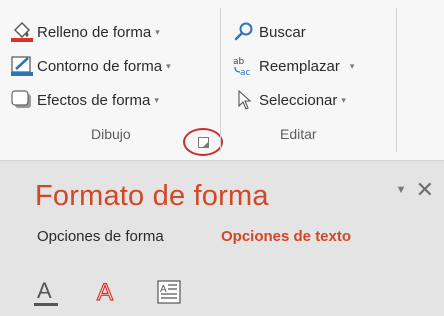 The height and width of the screenshot is (316, 444). I want to click on shape-effects-button: Efectos de forma ▾, so click(84, 100).